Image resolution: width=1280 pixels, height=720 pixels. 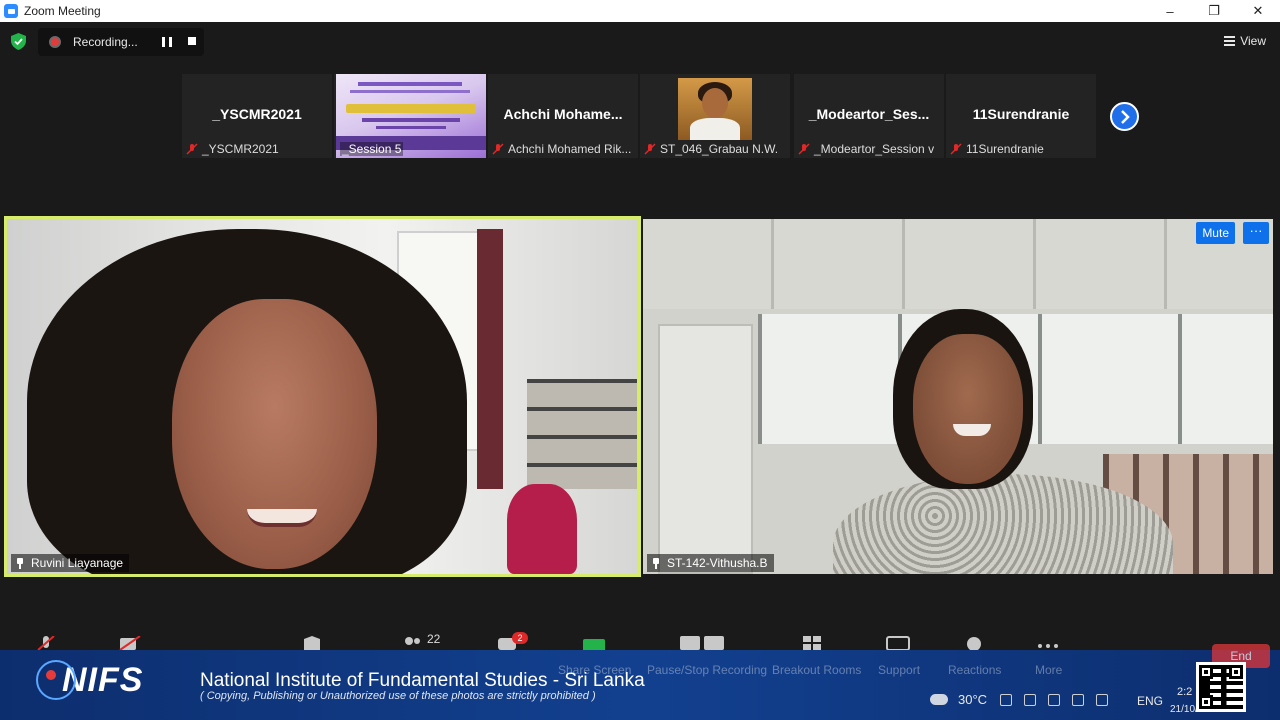 I want to click on mic-tray-icon, so click(x=1030, y=700).